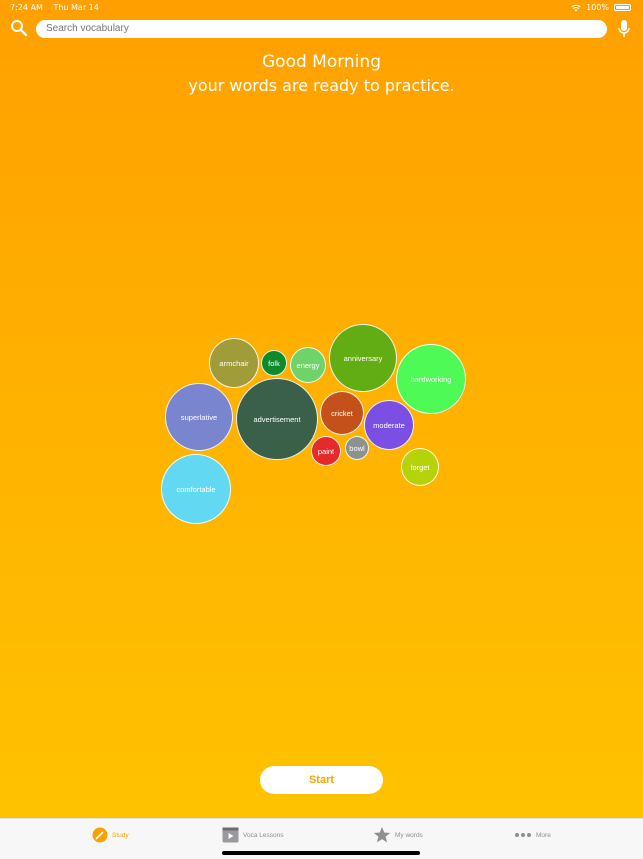 The width and height of the screenshot is (643, 859). Describe the element at coordinates (576, 7) in the screenshot. I see `wifi-icon` at that location.